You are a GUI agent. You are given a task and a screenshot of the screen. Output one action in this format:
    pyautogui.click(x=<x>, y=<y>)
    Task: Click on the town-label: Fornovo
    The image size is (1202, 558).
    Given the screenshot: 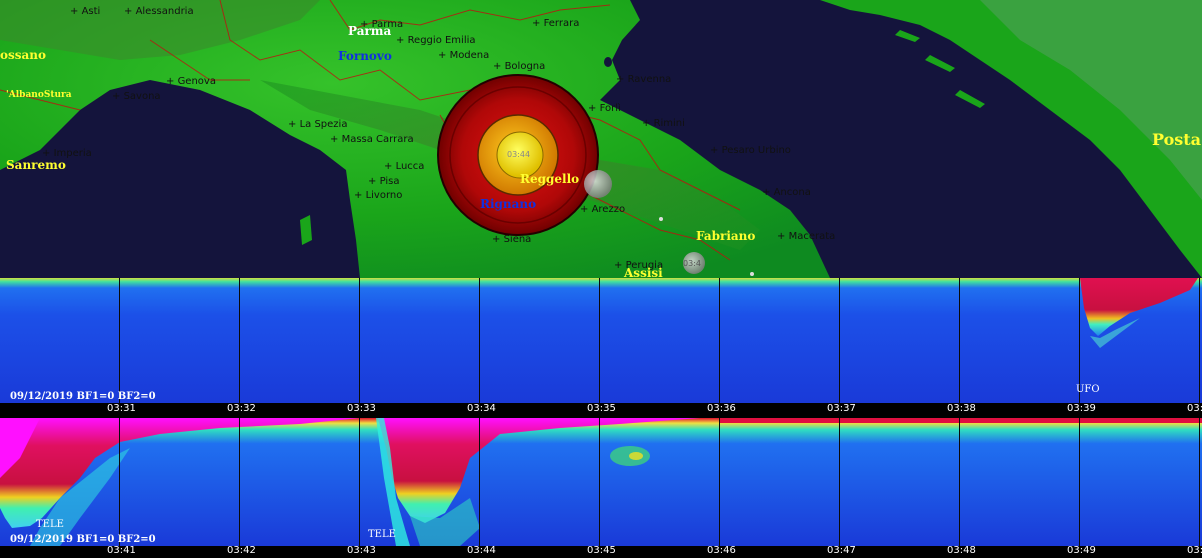 What is the action you would take?
    pyautogui.click(x=365, y=56)
    